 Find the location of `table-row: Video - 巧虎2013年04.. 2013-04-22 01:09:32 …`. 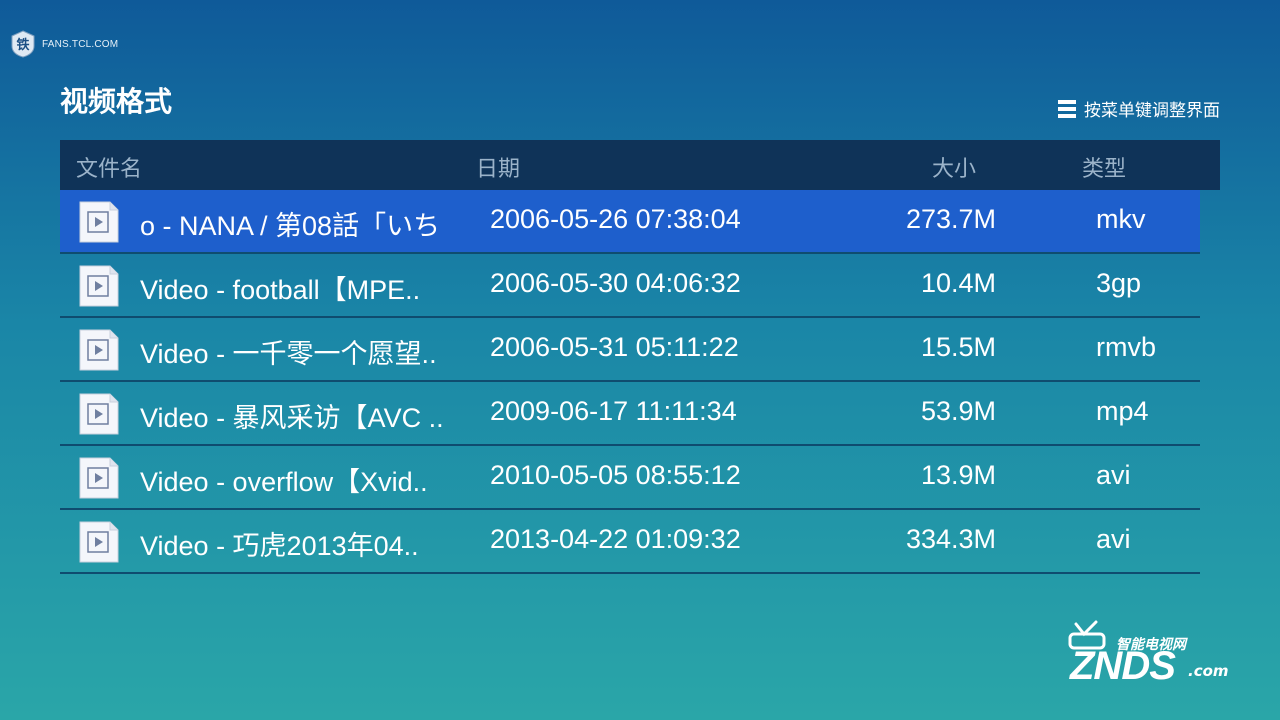

table-row: Video - 巧虎2013年04.. 2013-04-22 01:09:32 … is located at coordinates (630, 542).